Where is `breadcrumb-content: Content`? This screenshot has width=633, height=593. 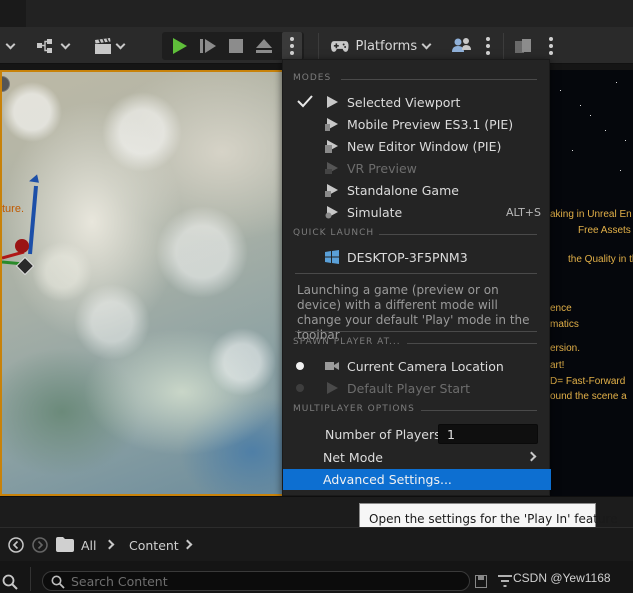
breadcrumb-content: Content is located at coordinates (154, 545).